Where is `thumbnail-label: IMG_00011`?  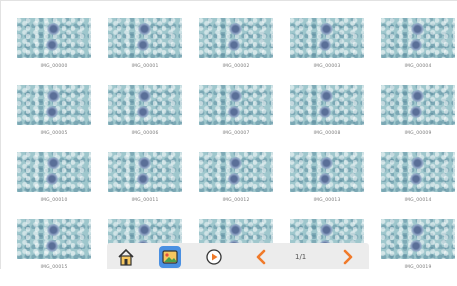
thumbnail-label: IMG_00011 is located at coordinates (145, 200).